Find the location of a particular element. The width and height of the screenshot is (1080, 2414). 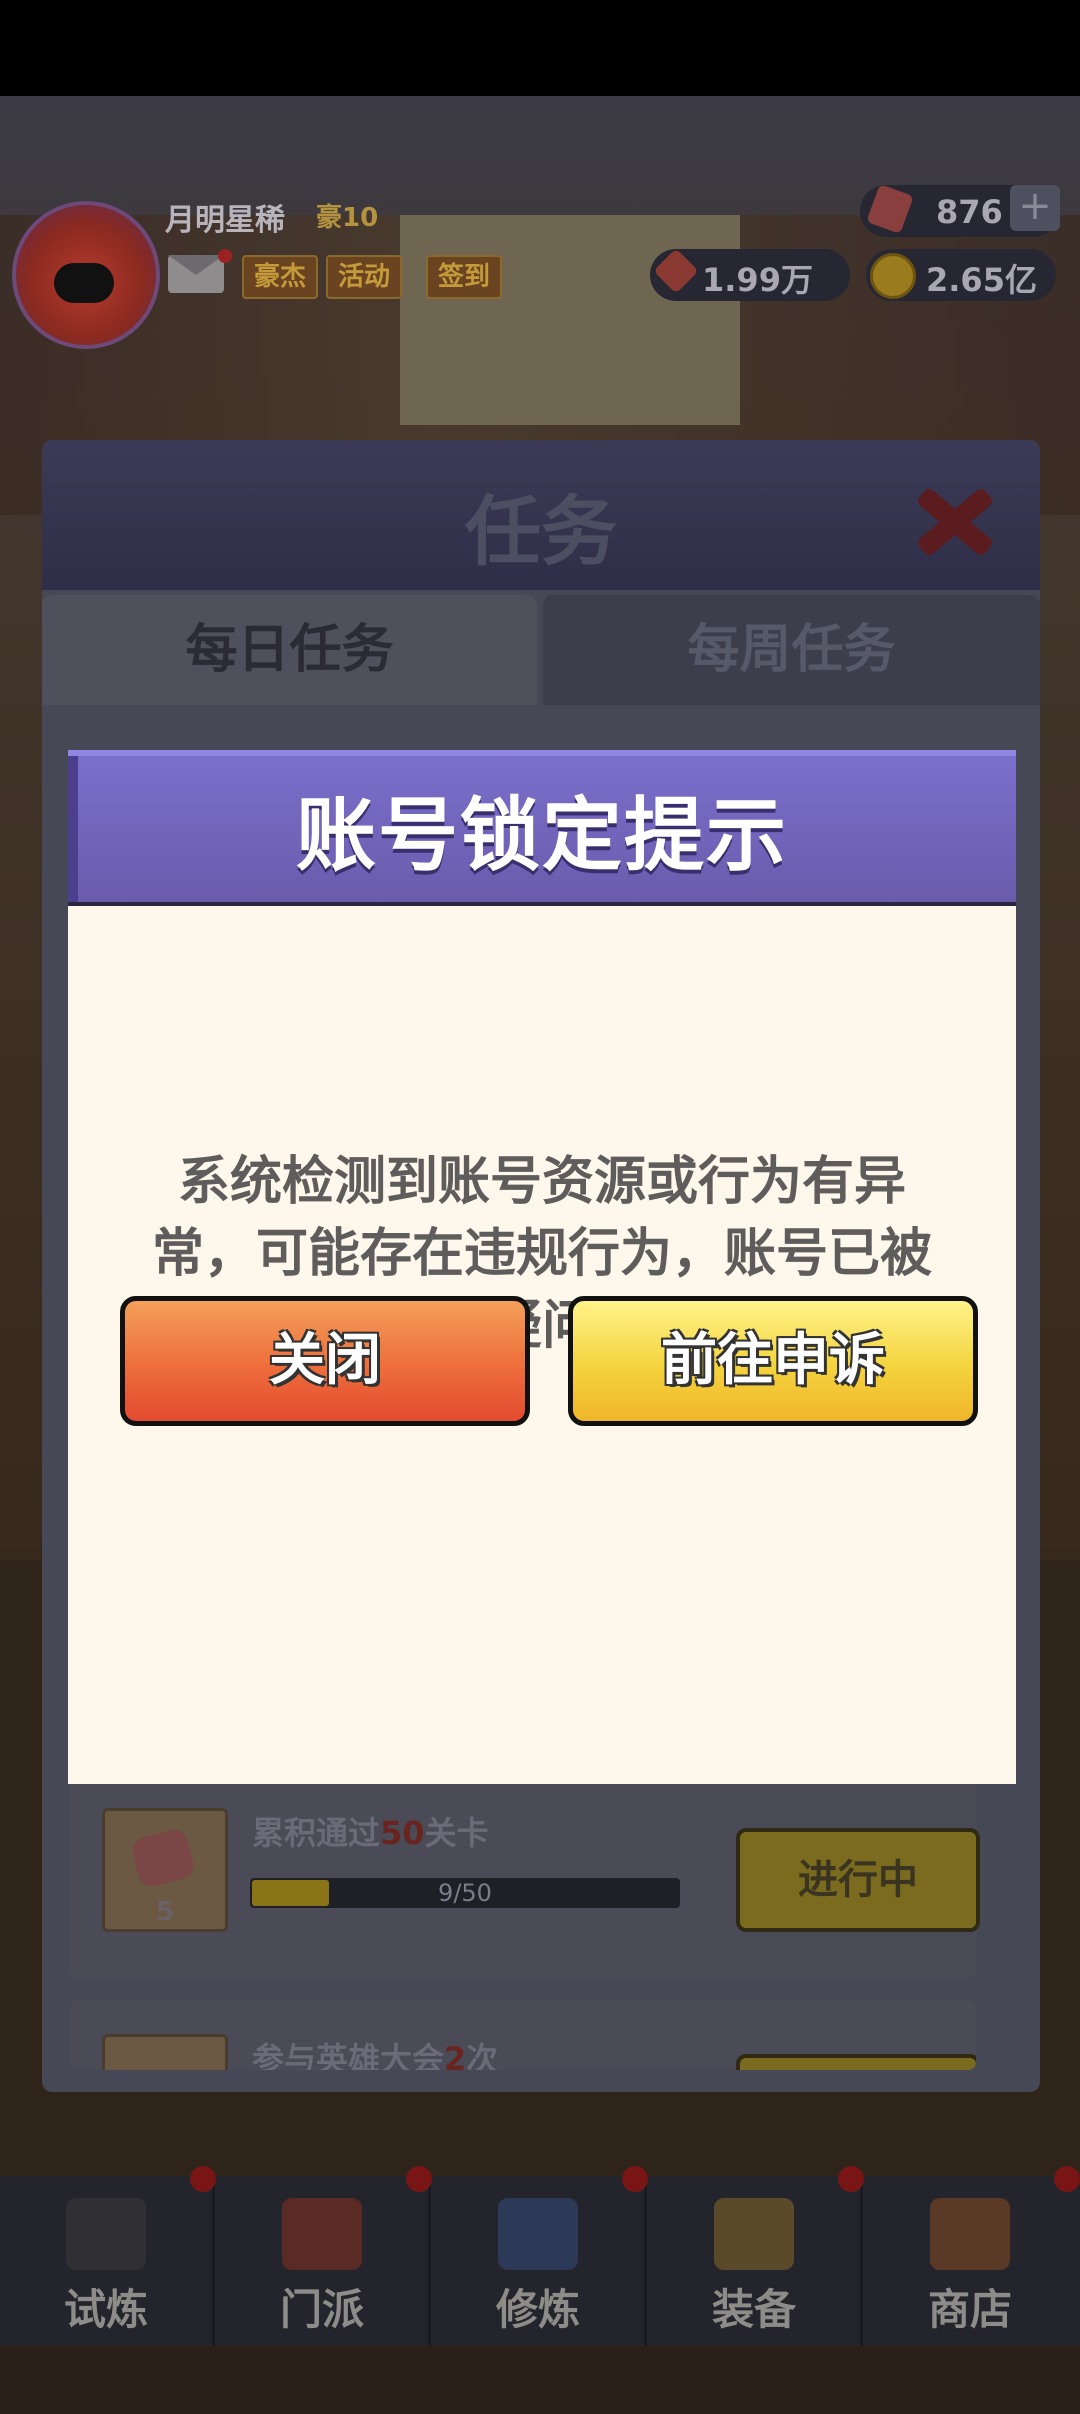

task-name-suffix: 关卡 is located at coordinates (456, 1833).